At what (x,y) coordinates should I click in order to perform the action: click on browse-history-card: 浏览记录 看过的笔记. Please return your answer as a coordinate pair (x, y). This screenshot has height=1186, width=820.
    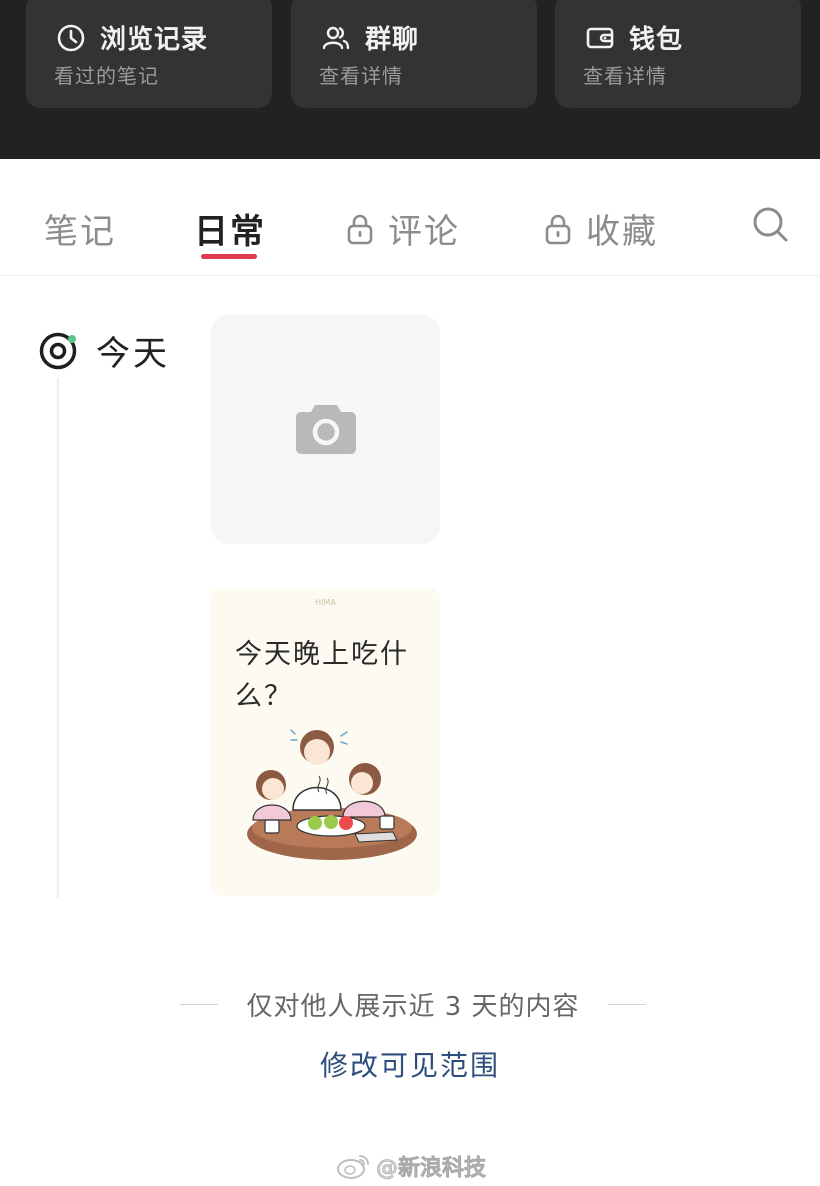
    Looking at the image, I should click on (149, 54).